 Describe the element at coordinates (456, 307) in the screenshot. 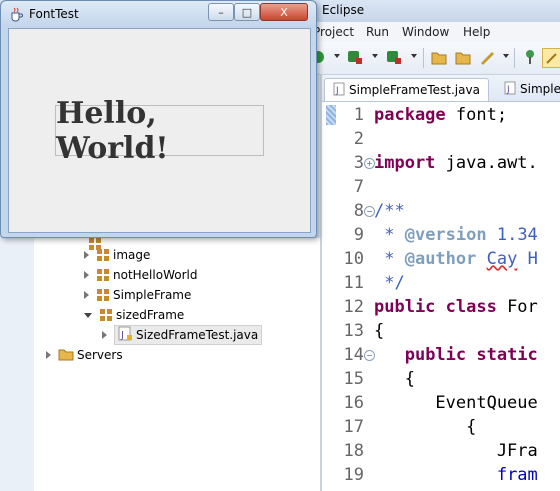

I see `code-line: public class For` at that location.